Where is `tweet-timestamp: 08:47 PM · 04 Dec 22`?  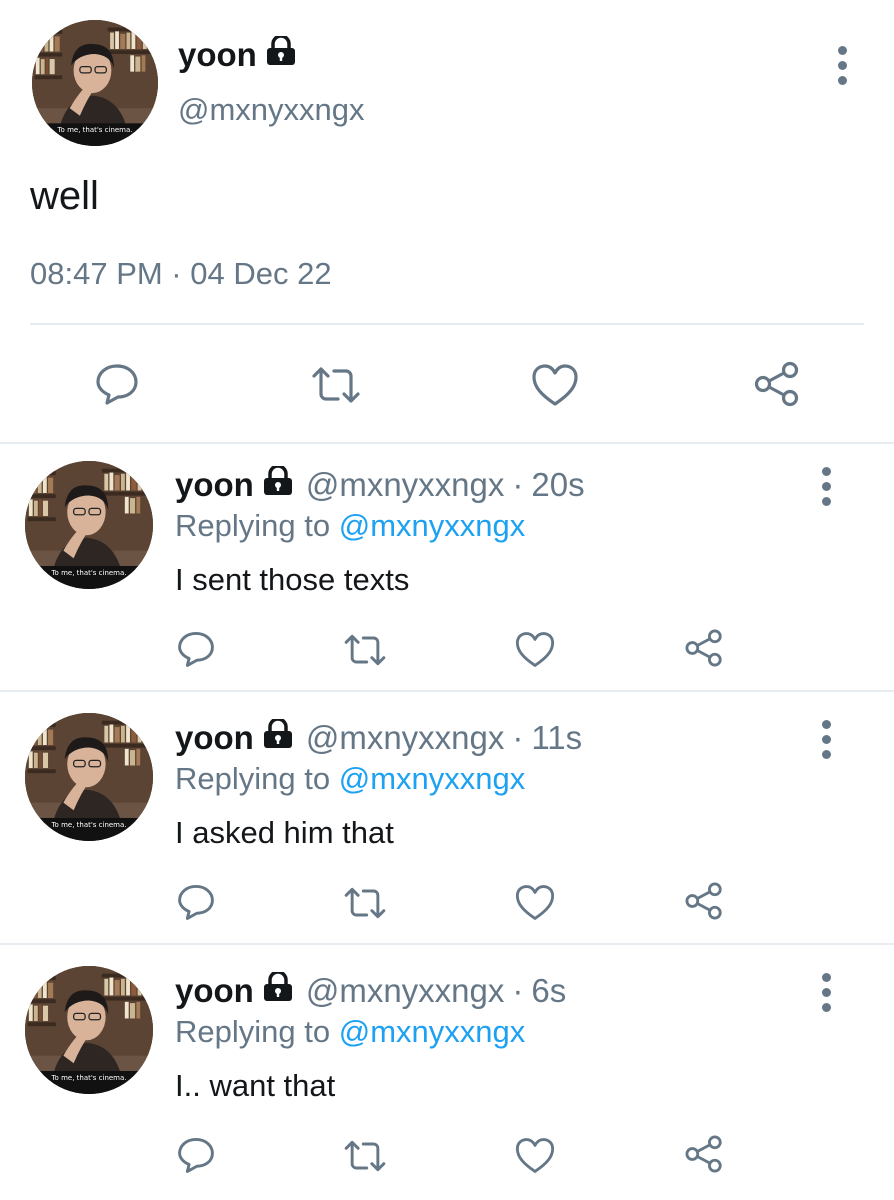 tweet-timestamp: 08:47 PM · 04 Dec 22 is located at coordinates (181, 273).